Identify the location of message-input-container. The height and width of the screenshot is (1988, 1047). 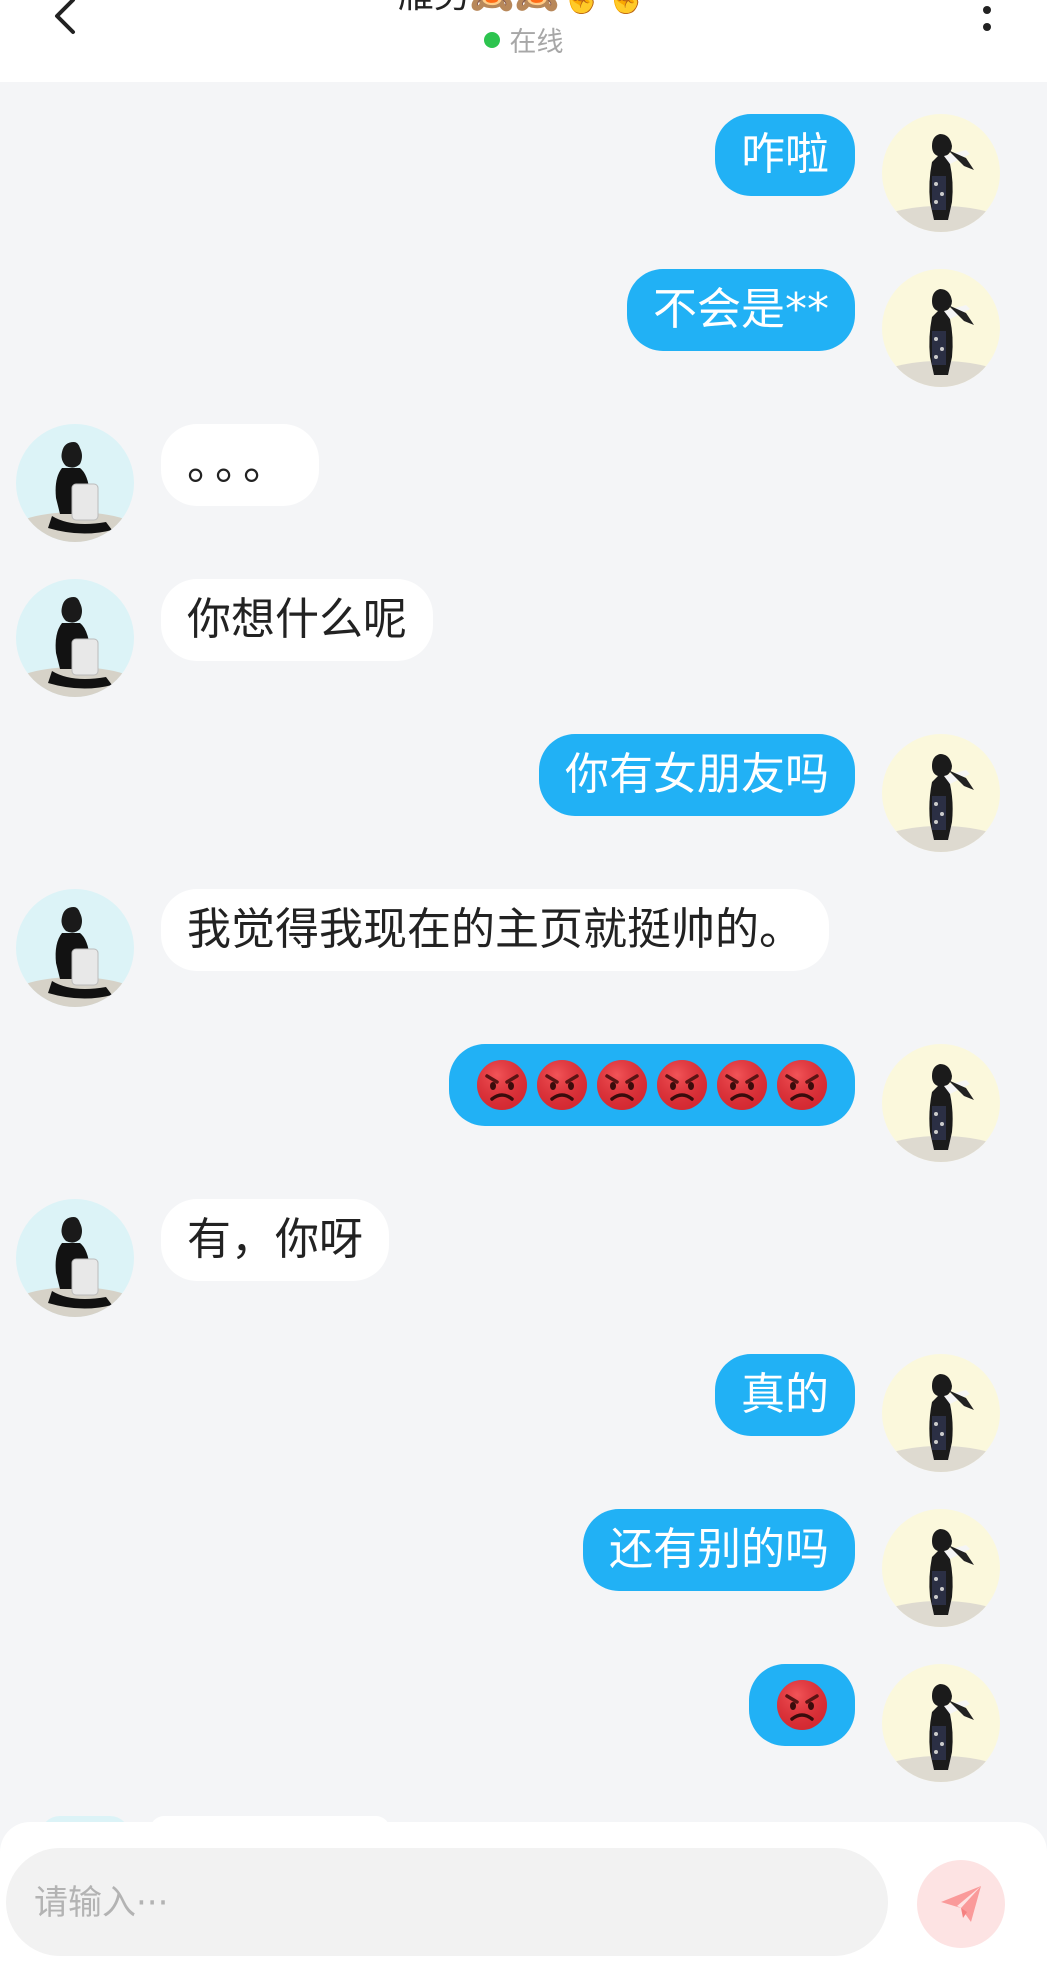
(447, 1903).